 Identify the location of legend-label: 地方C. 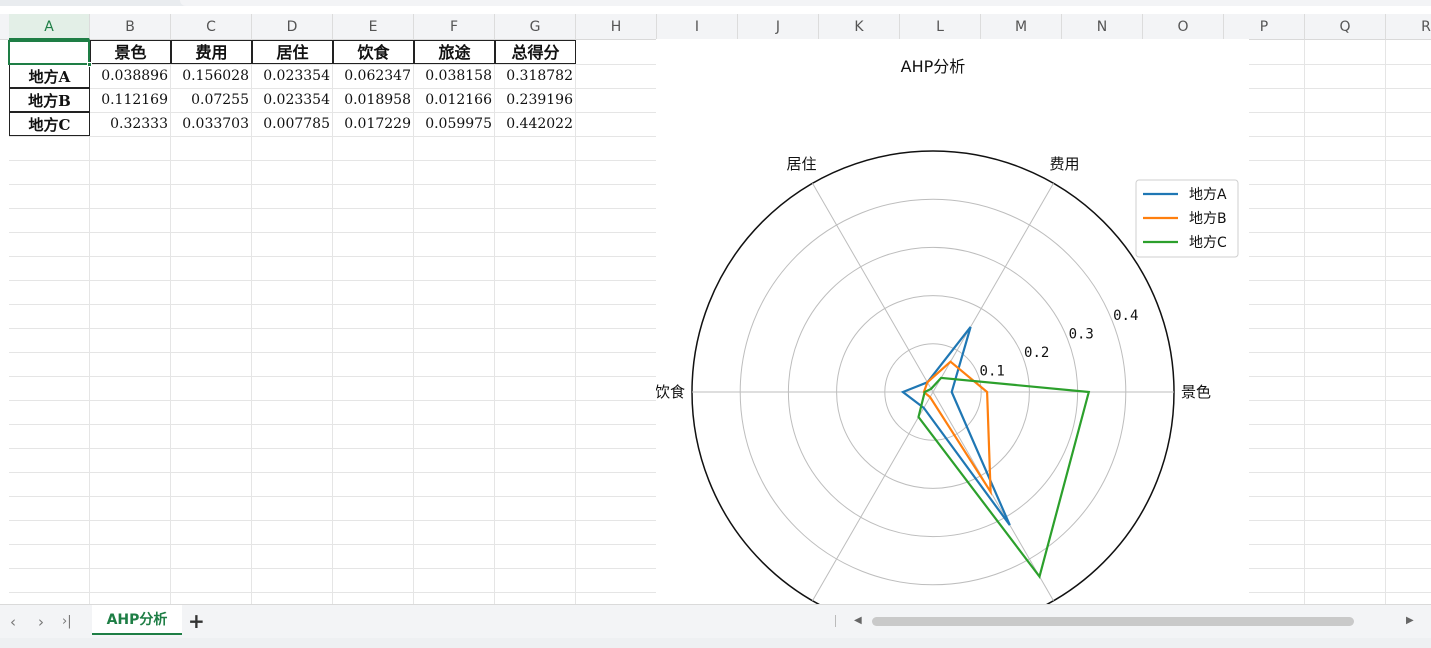
(1208, 243).